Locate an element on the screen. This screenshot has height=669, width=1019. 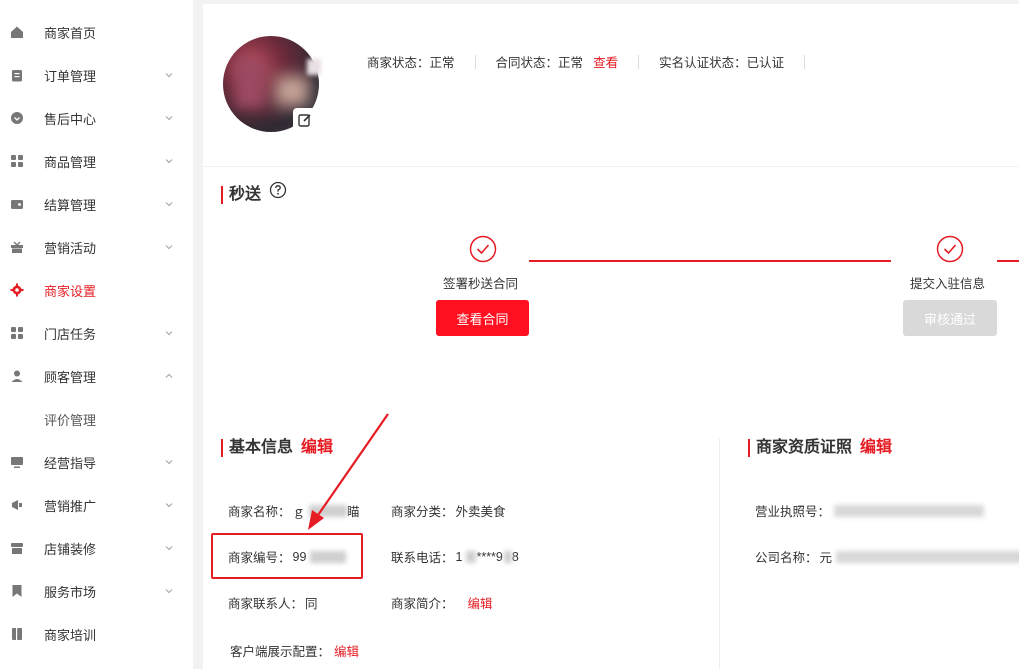
sidebar-item-label: 商品管理 is located at coordinates (70, 162).